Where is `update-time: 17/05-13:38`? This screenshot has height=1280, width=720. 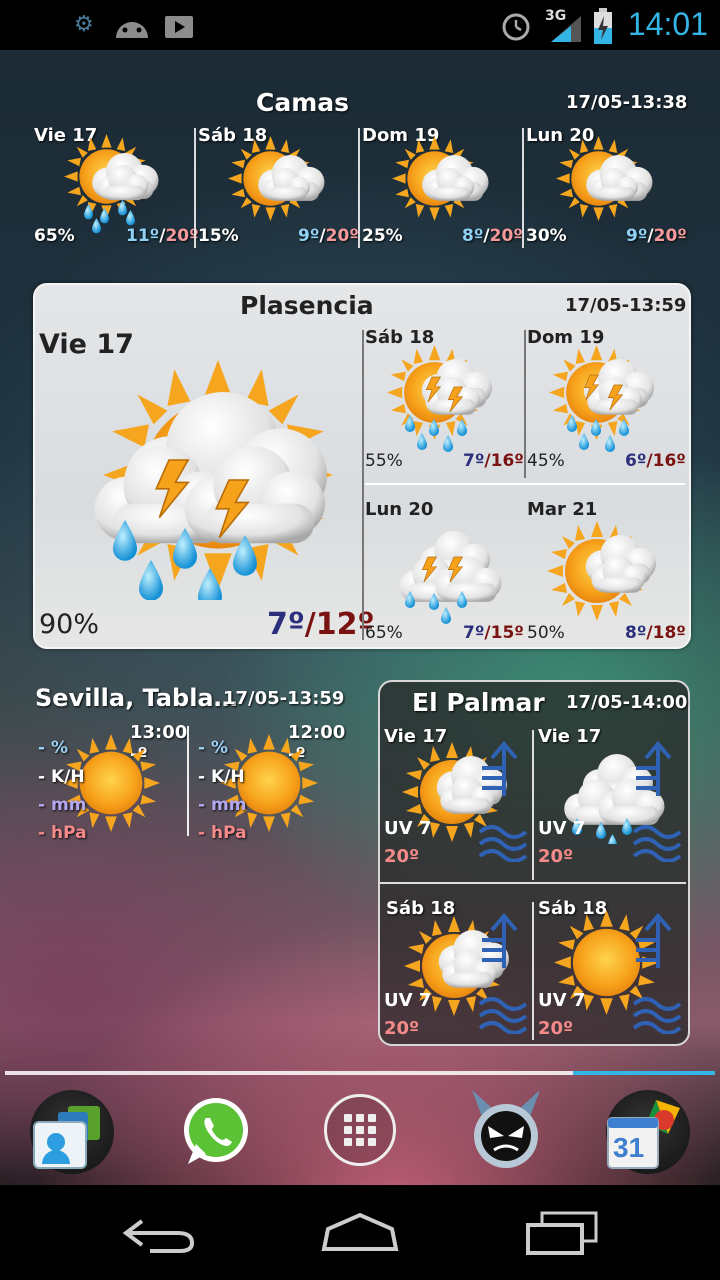
update-time: 17/05-13:38 is located at coordinates (627, 102).